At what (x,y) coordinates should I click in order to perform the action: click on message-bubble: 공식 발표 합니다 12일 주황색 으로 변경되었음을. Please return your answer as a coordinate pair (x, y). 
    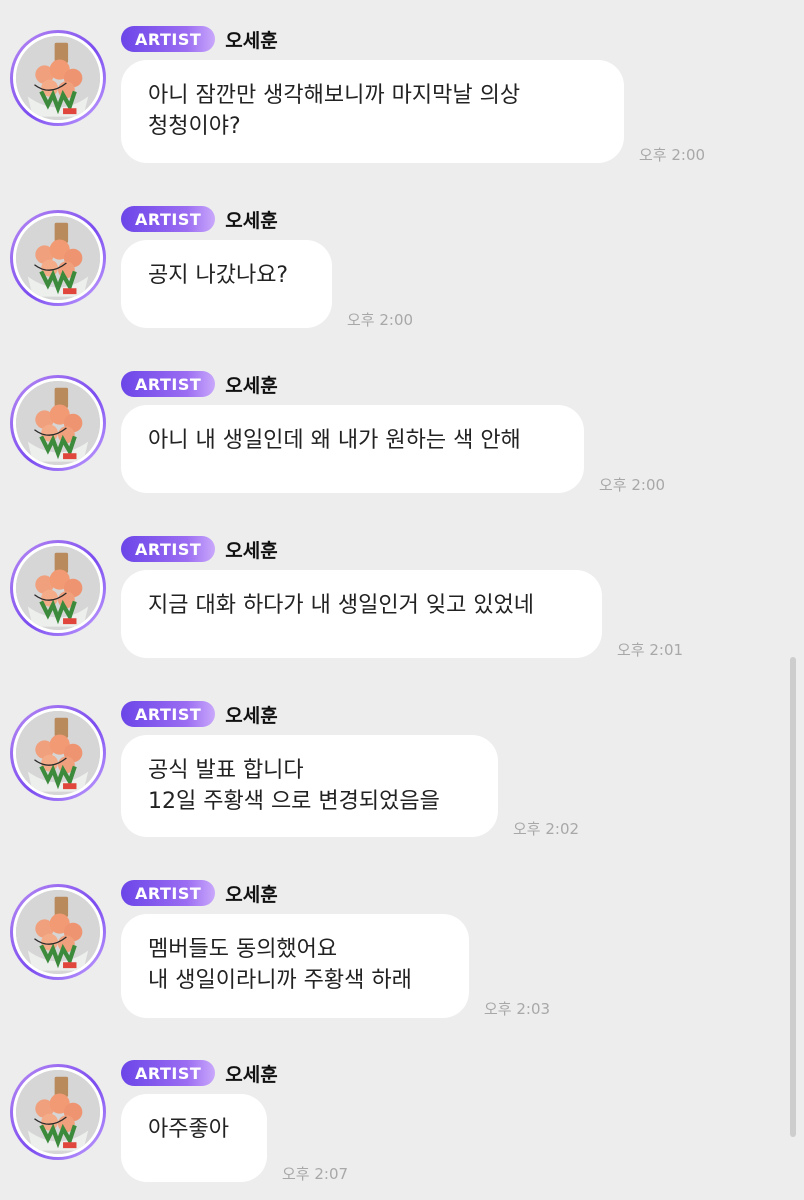
    Looking at the image, I should click on (309, 786).